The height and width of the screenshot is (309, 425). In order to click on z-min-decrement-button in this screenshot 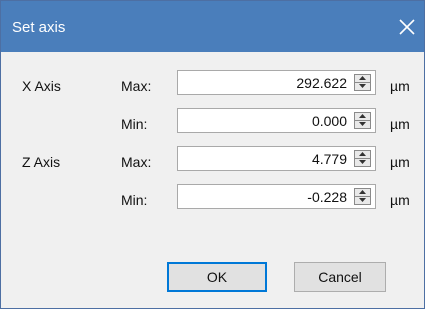, I will do `click(362, 200)`.